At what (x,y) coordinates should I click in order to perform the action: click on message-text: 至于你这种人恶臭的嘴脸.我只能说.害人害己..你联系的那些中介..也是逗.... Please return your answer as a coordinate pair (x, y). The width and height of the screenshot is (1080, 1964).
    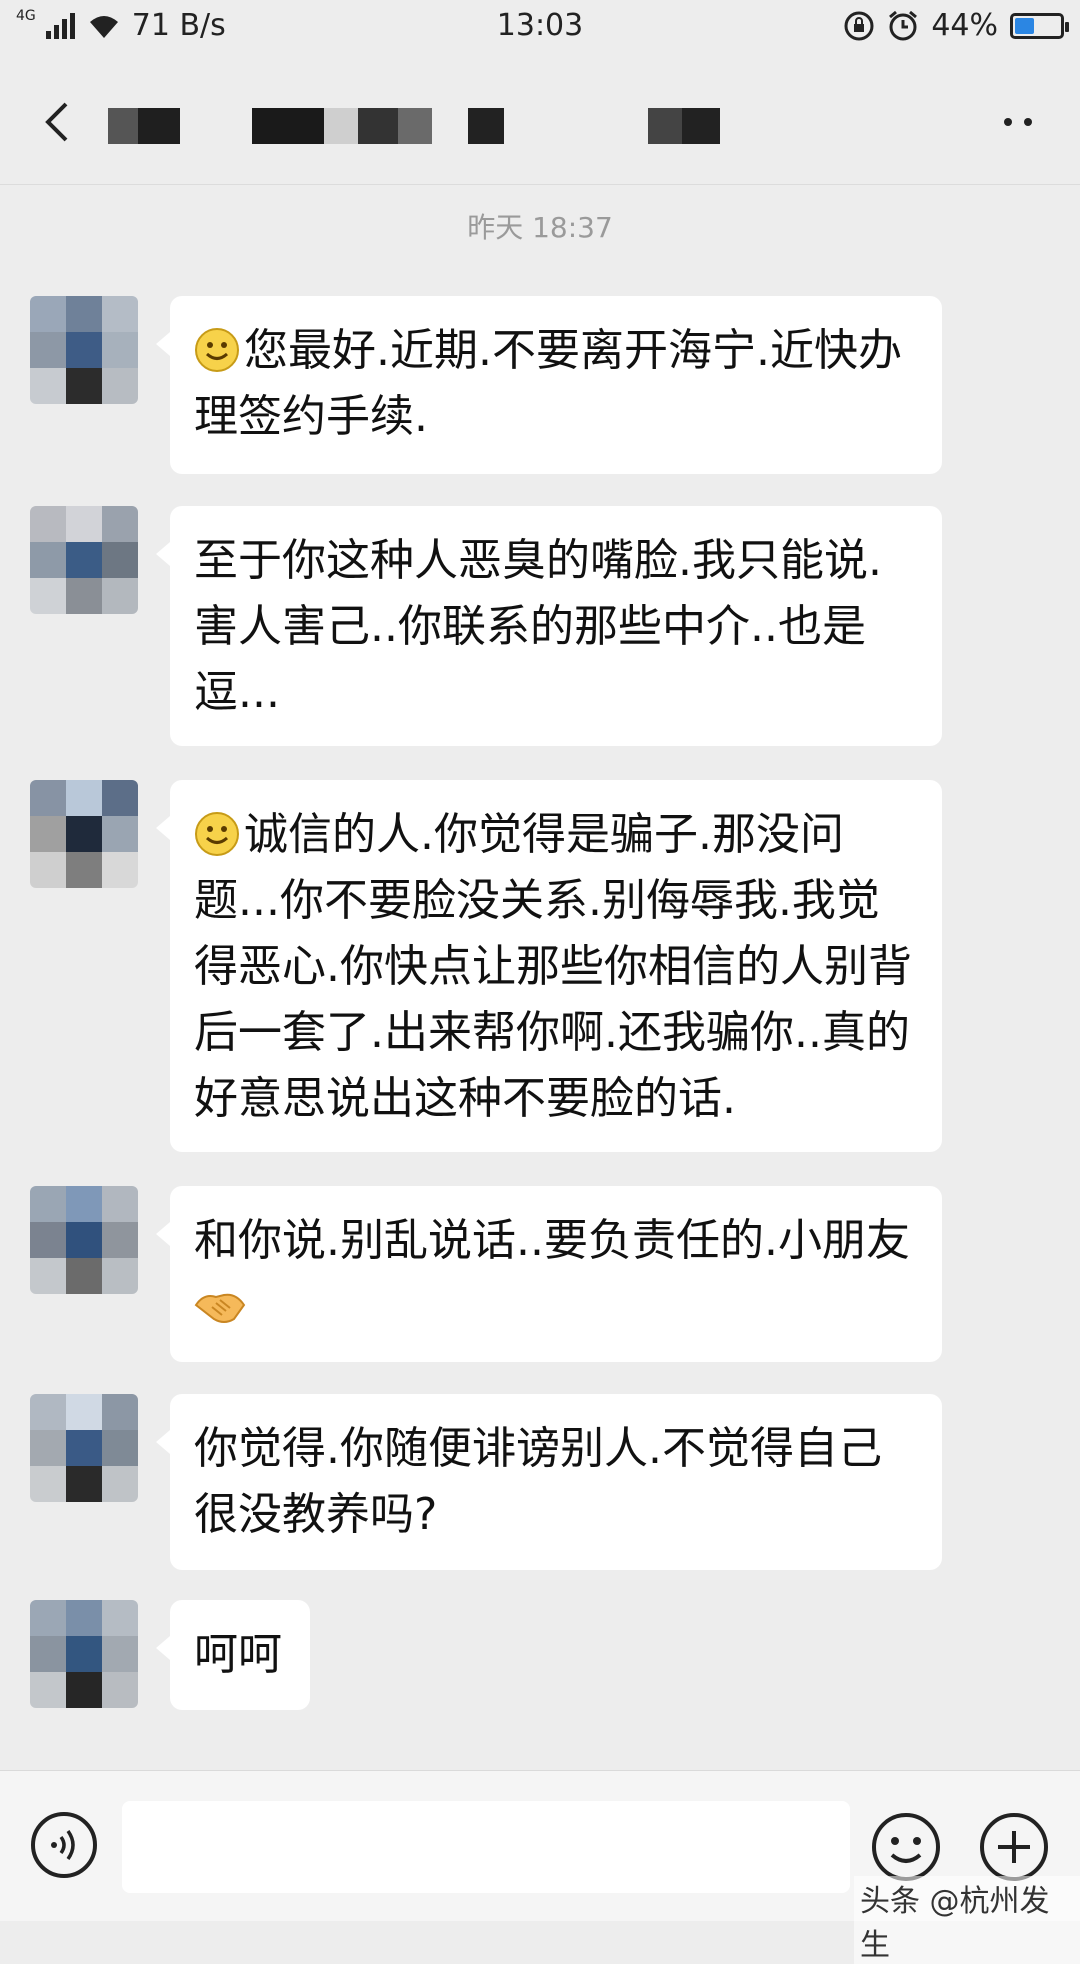
    Looking at the image, I should click on (538, 626).